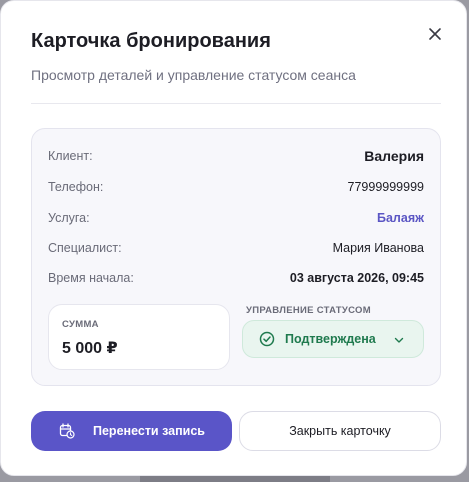 Image resolution: width=469 pixels, height=482 pixels. What do you see at coordinates (435, 34) in the screenshot?
I see `close-icon` at bounding box center [435, 34].